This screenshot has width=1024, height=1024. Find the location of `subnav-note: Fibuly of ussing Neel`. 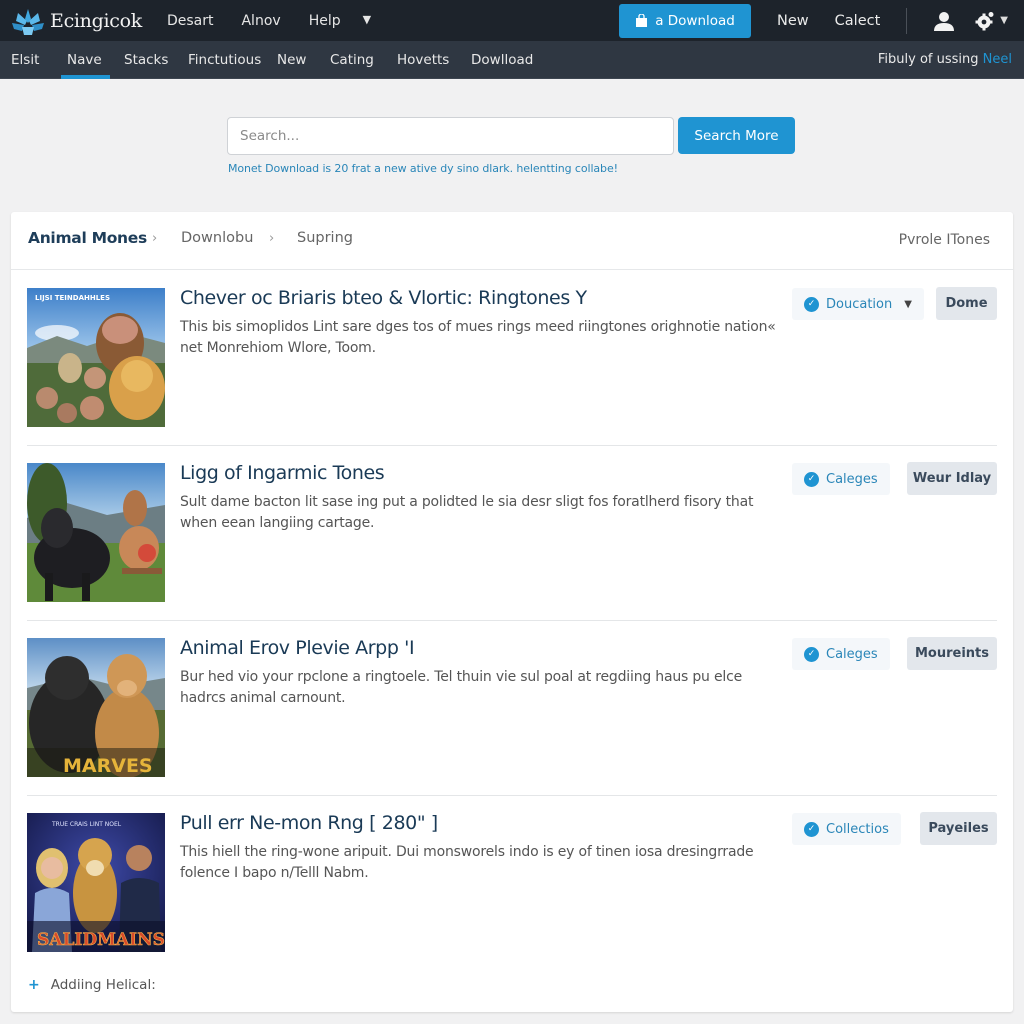

subnav-note: Fibuly of ussing Neel is located at coordinates (945, 60).